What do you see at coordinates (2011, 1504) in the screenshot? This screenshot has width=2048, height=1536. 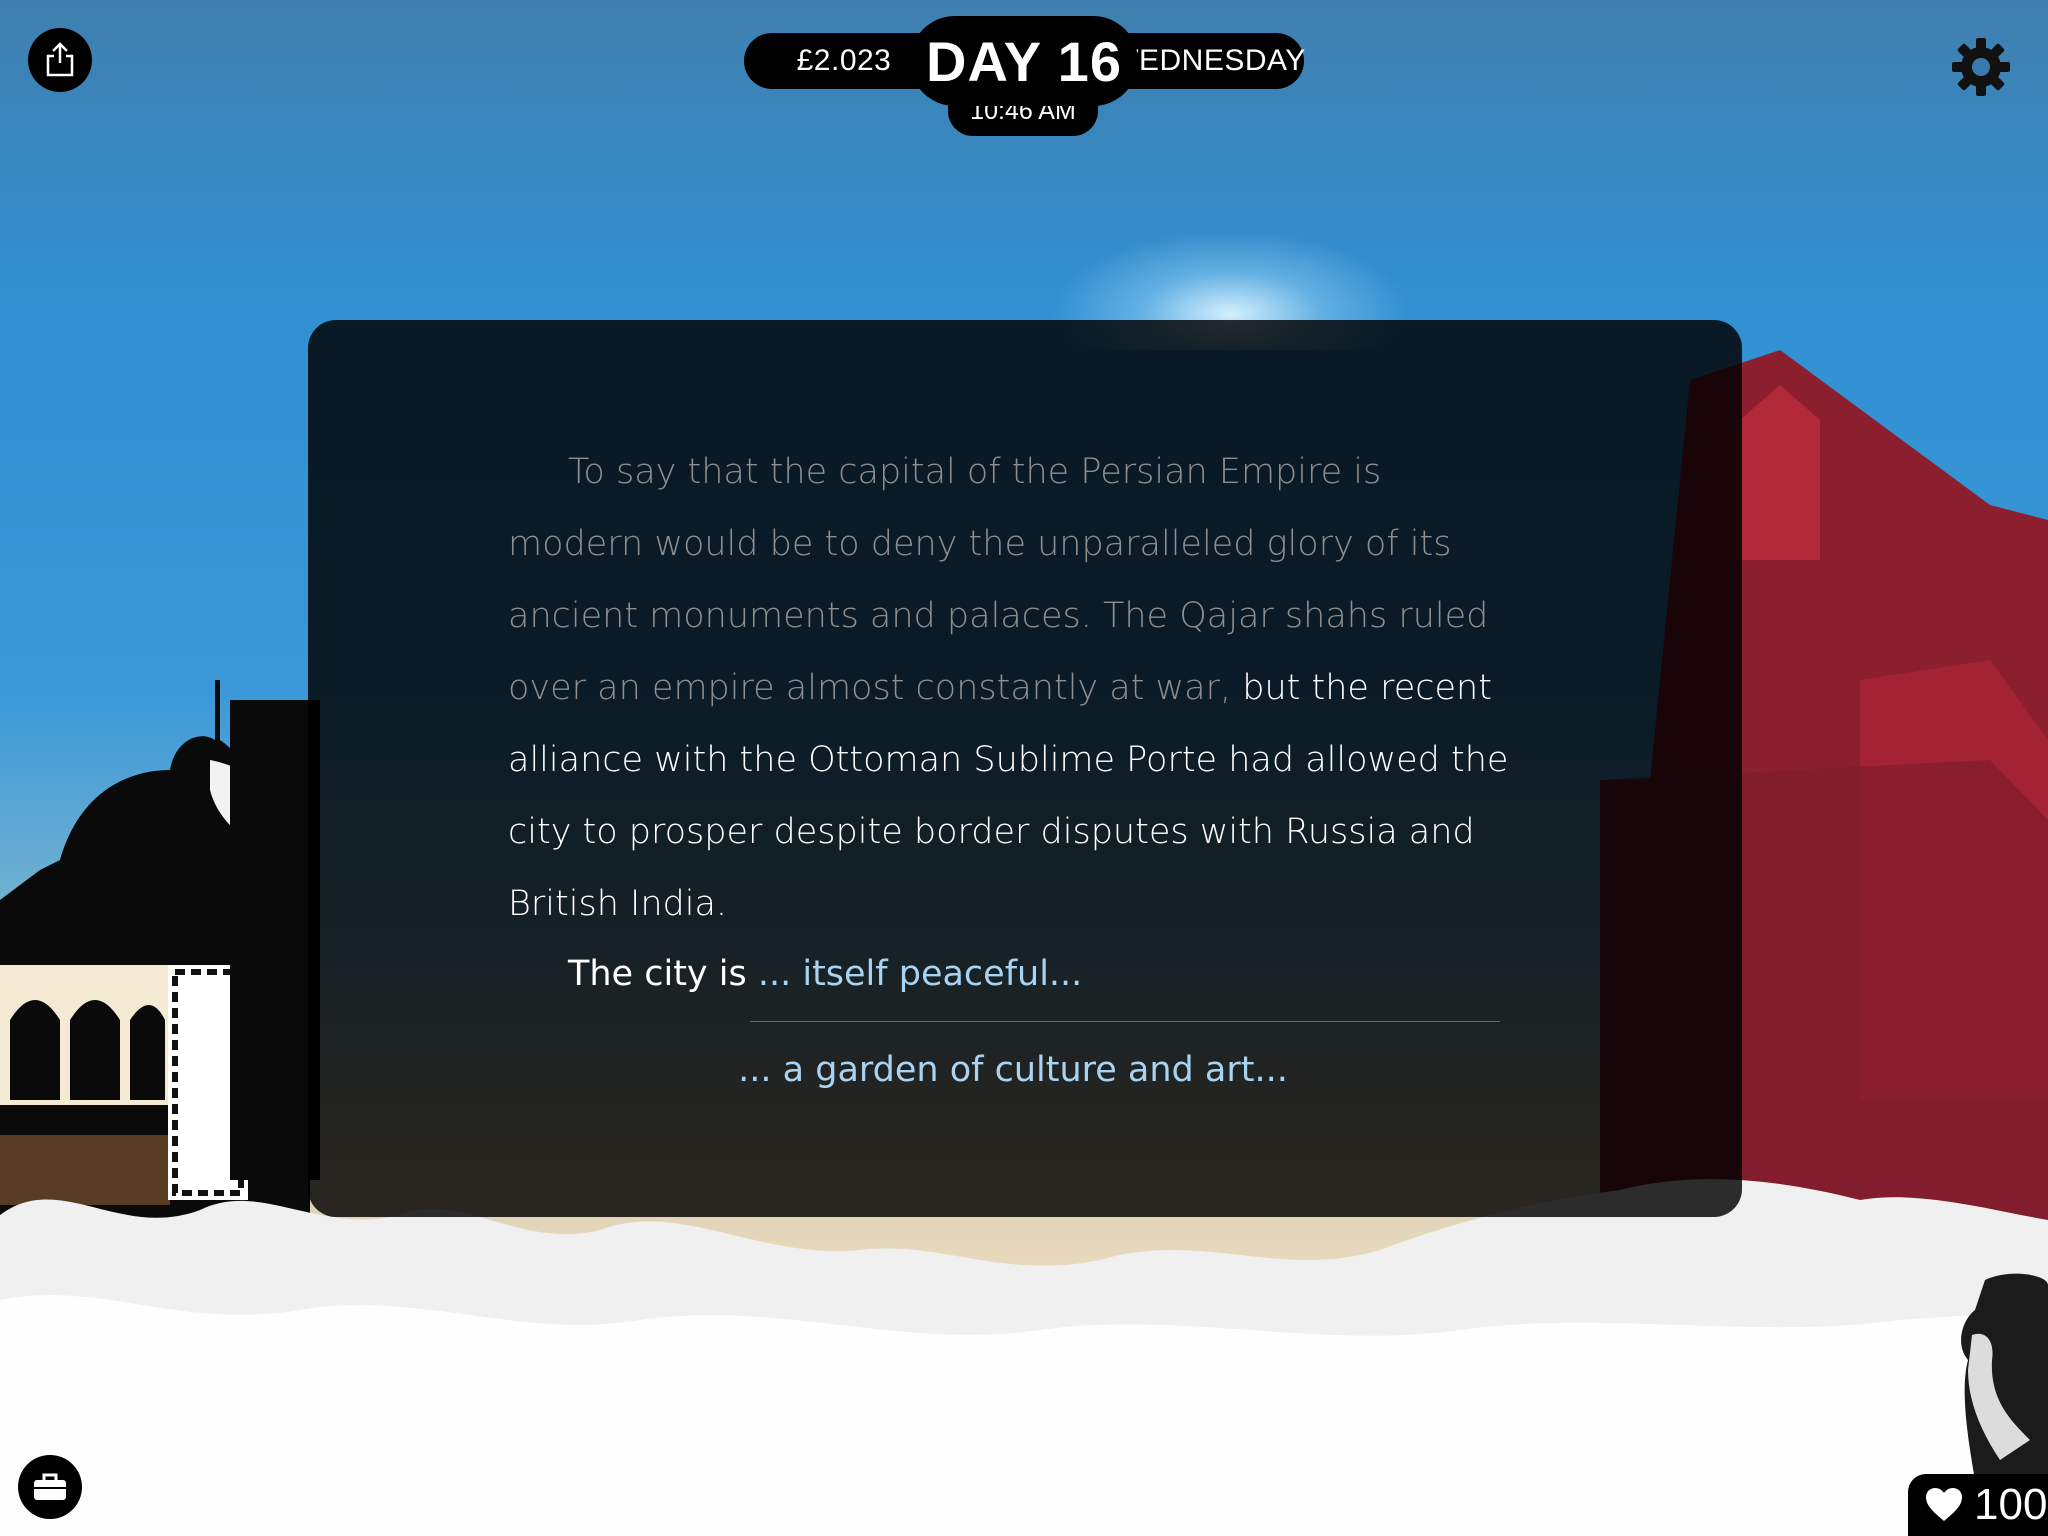 I see `health-value: 100` at bounding box center [2011, 1504].